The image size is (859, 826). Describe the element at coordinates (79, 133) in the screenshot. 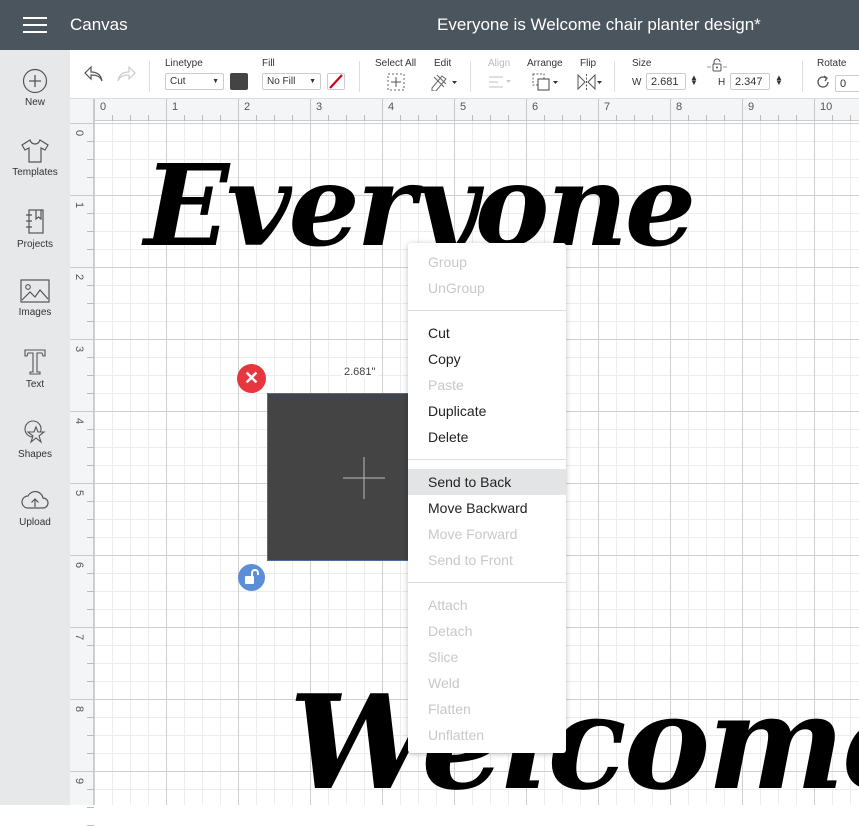

I see `ruler-tick-label: 0` at that location.